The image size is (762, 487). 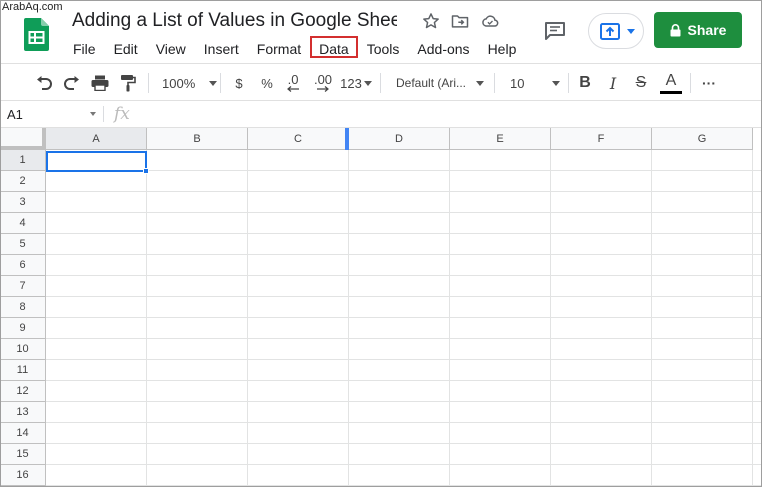 I want to click on row-header-8: 8, so click(x=23, y=307).